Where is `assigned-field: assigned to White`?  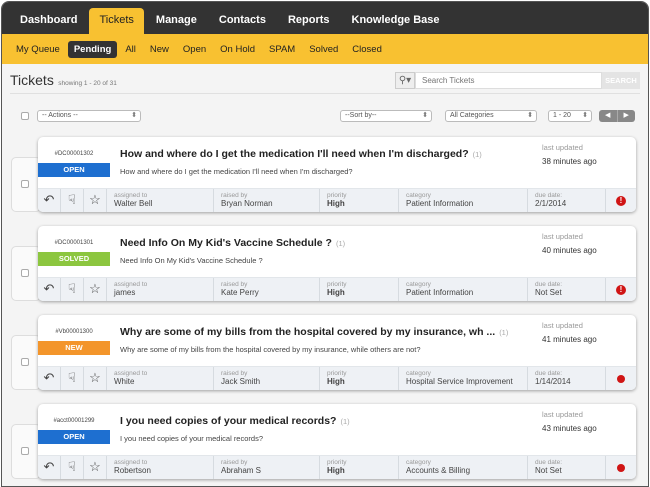 assigned-field: assigned to White is located at coordinates (160, 378).